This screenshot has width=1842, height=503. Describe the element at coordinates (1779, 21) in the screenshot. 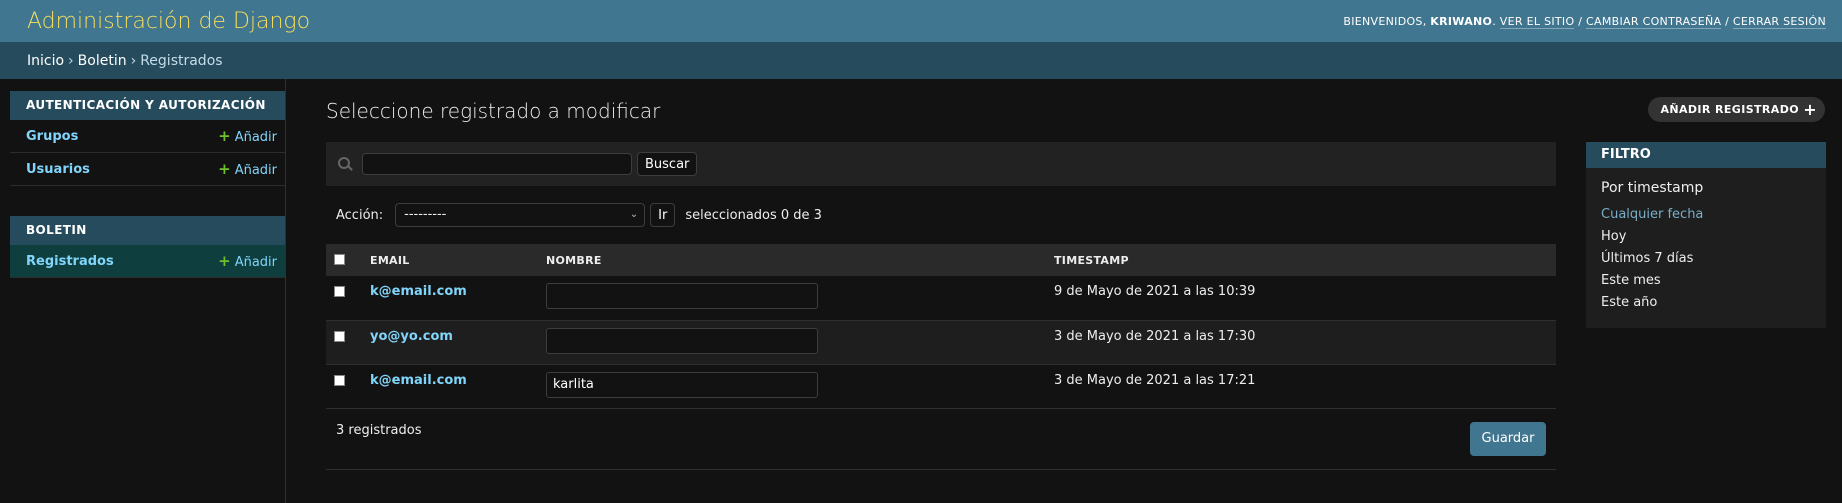

I see `logout-link: Cerrar sesión` at that location.